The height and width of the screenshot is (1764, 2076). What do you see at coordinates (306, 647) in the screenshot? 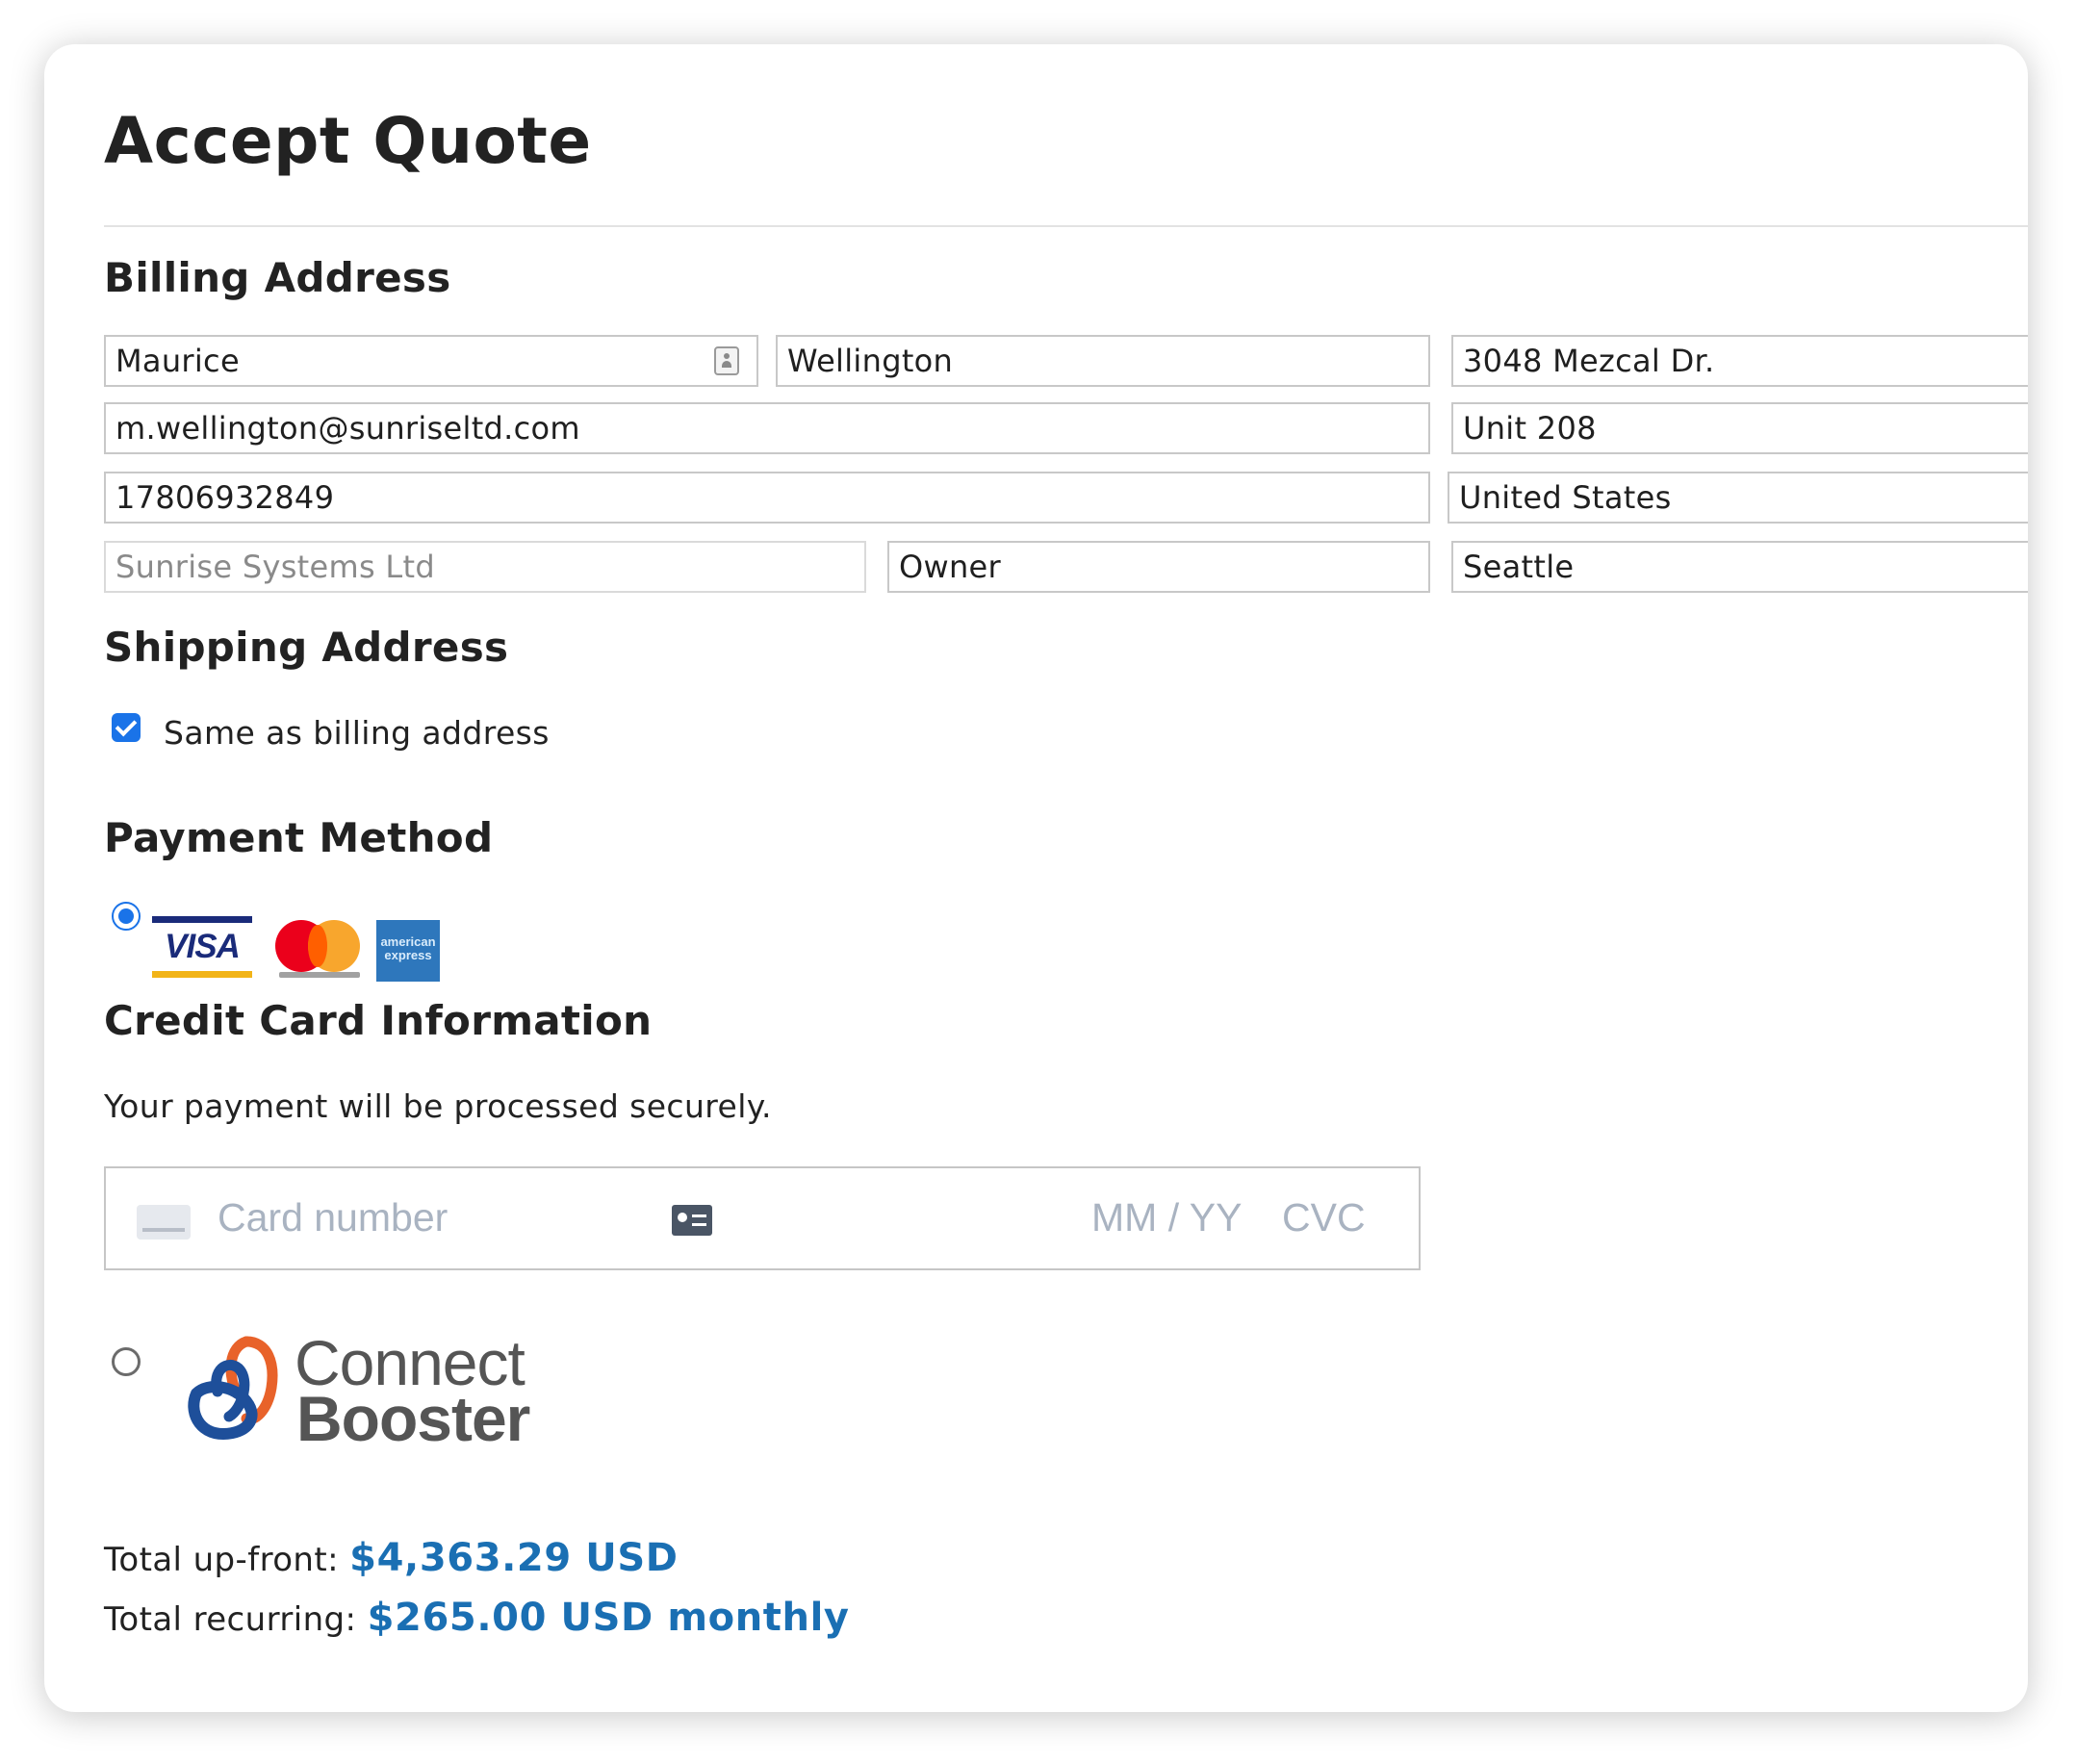
I see `shipping-heading: Shipping Address` at bounding box center [306, 647].